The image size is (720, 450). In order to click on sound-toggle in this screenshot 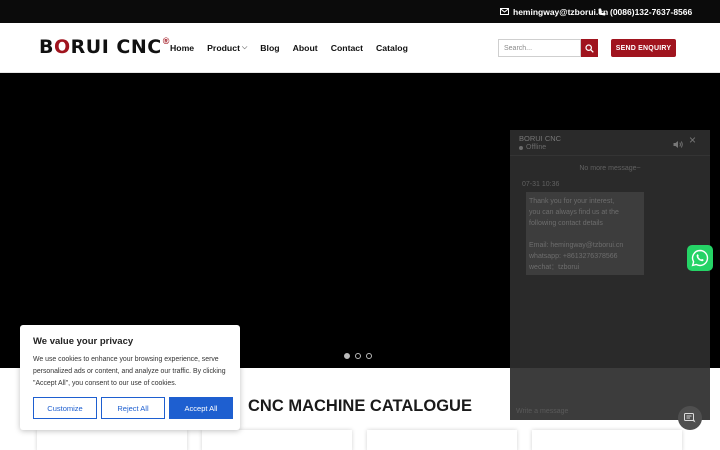, I will do `click(678, 145)`.